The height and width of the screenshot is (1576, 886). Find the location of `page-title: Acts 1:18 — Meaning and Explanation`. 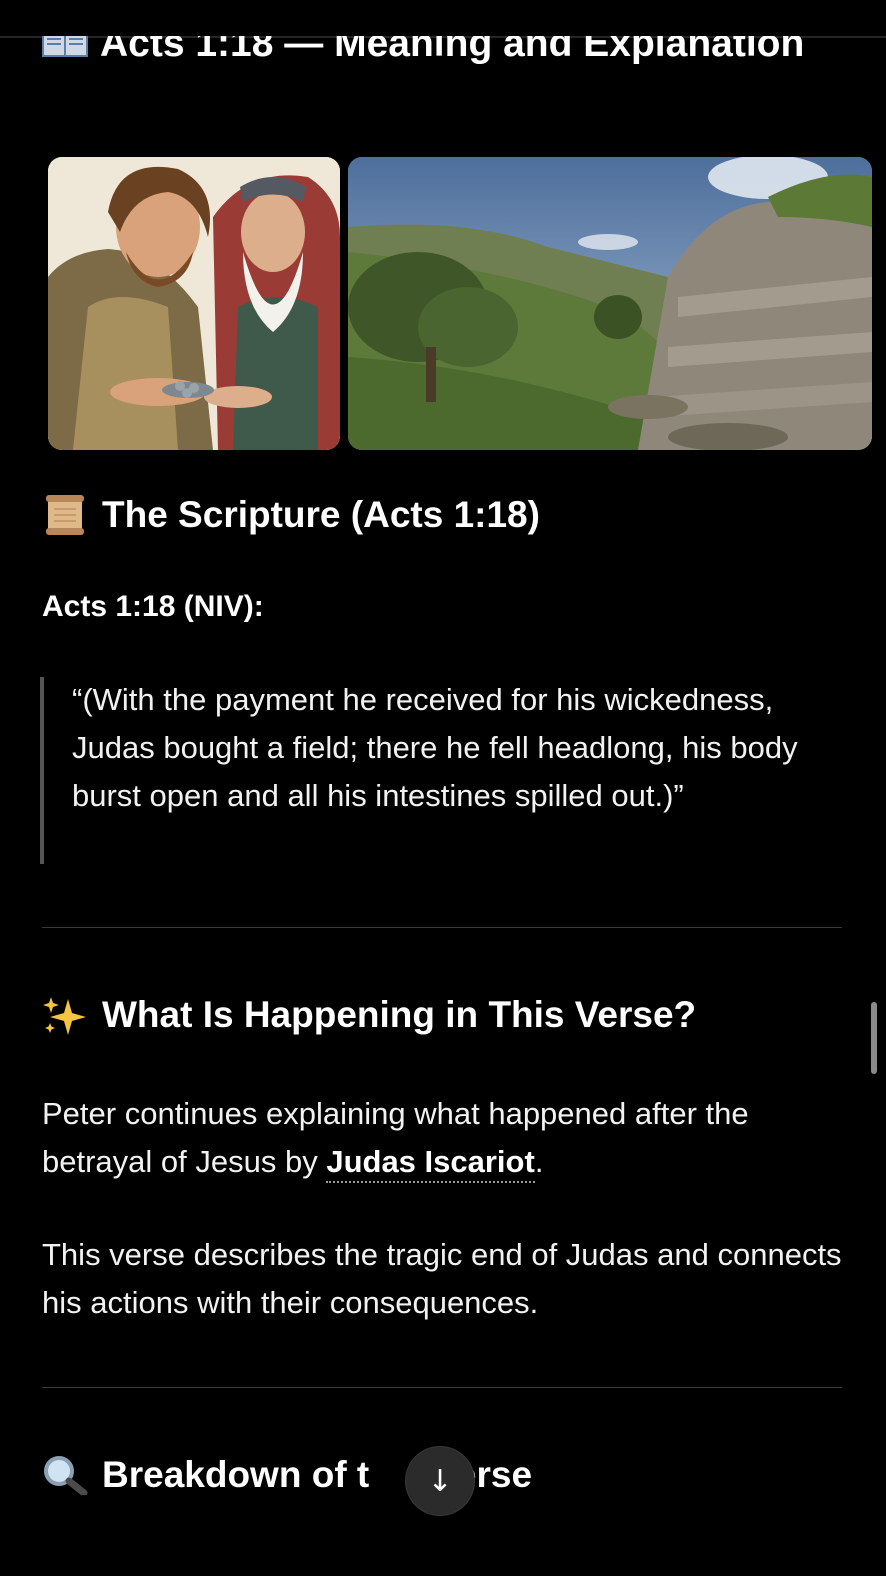

page-title: Acts 1:18 — Meaning and Explanation is located at coordinates (432, 48).